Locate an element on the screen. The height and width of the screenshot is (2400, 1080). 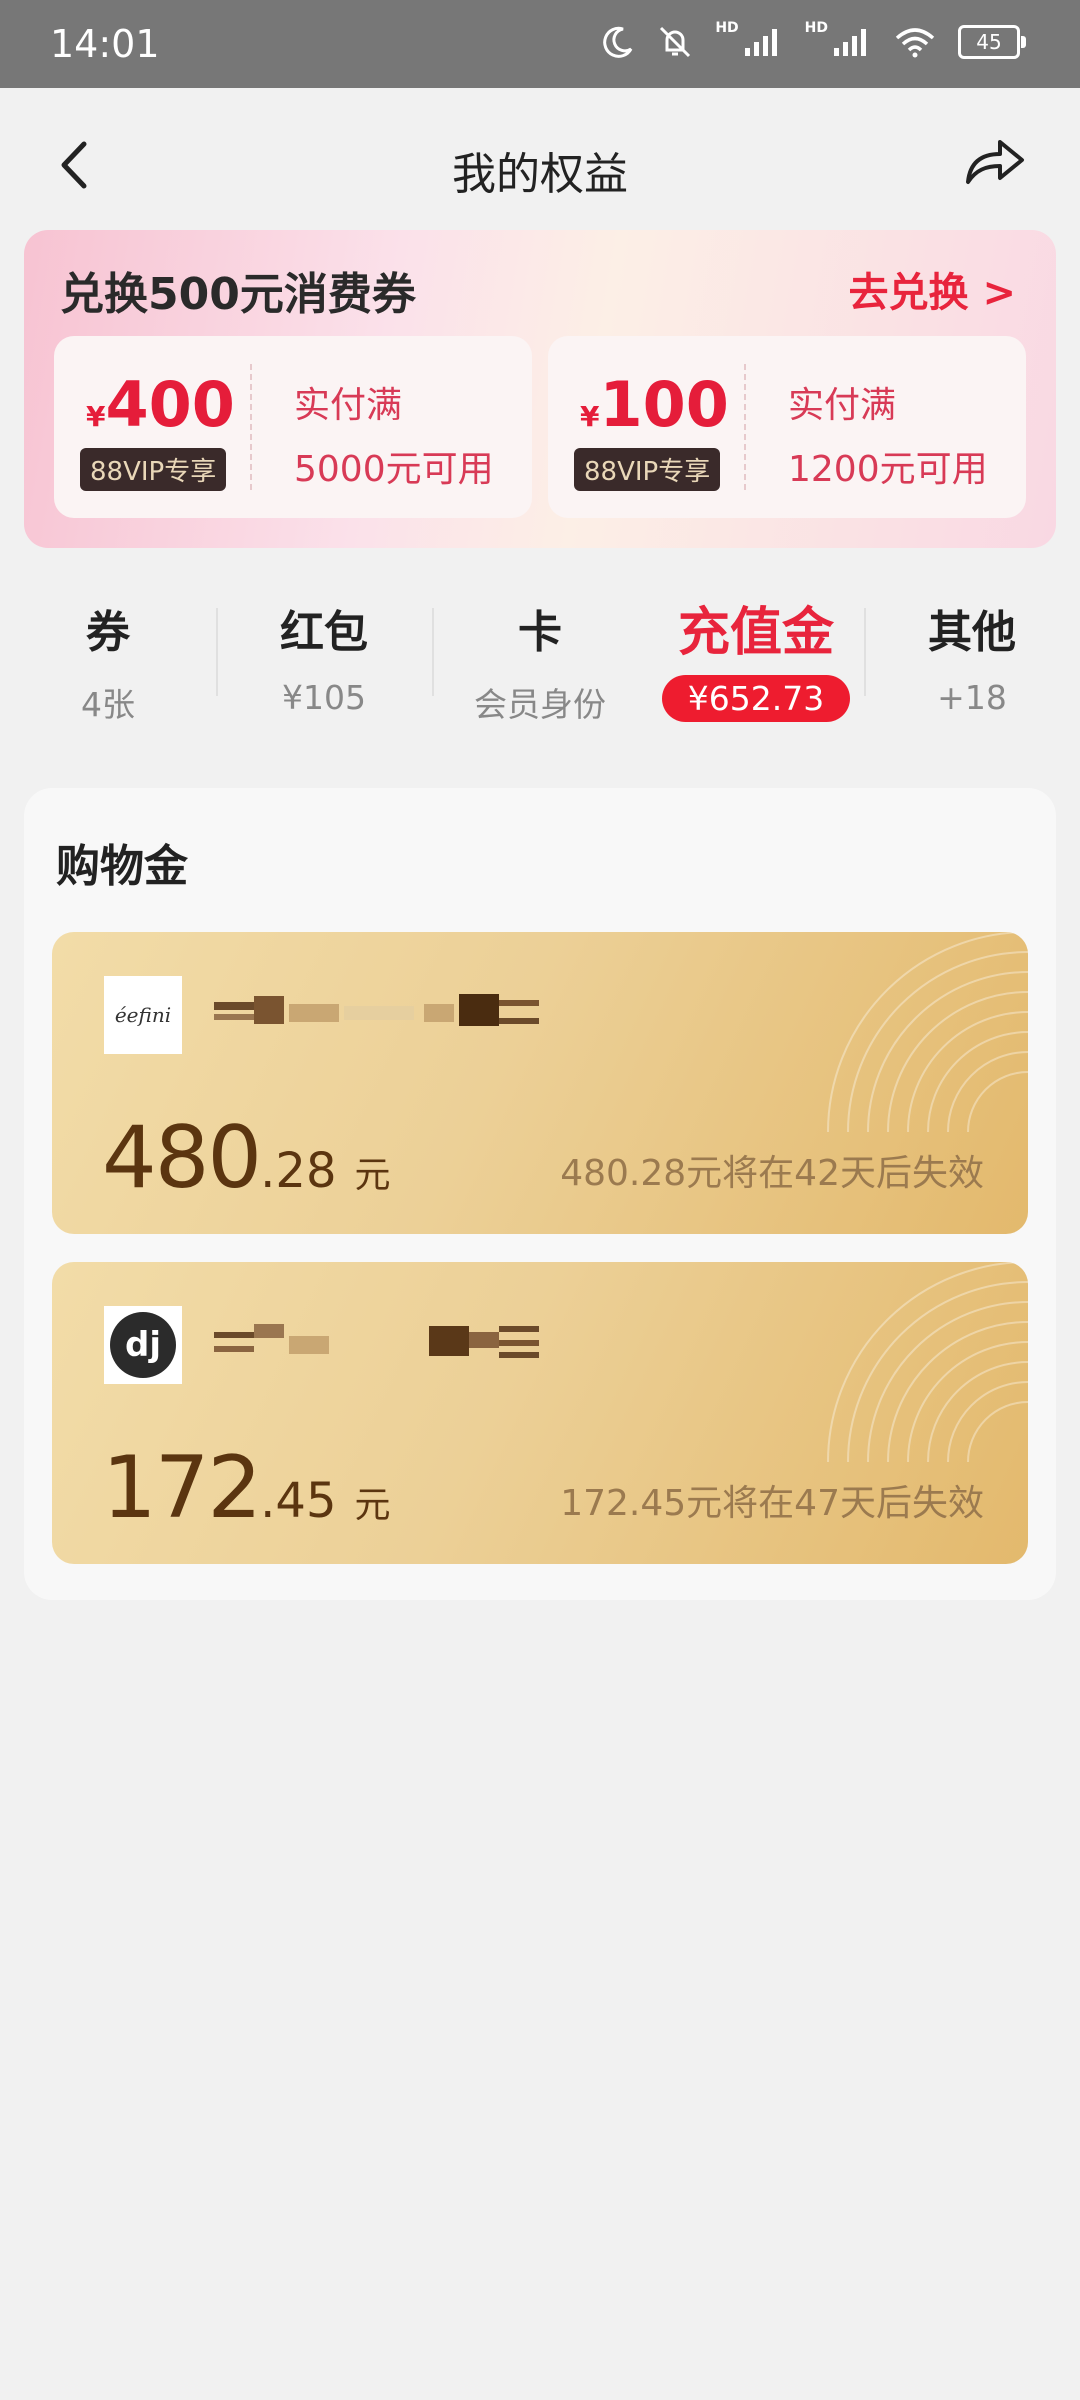
shopping-money-amount: 480.28 元 is located at coordinates (246, 1158).